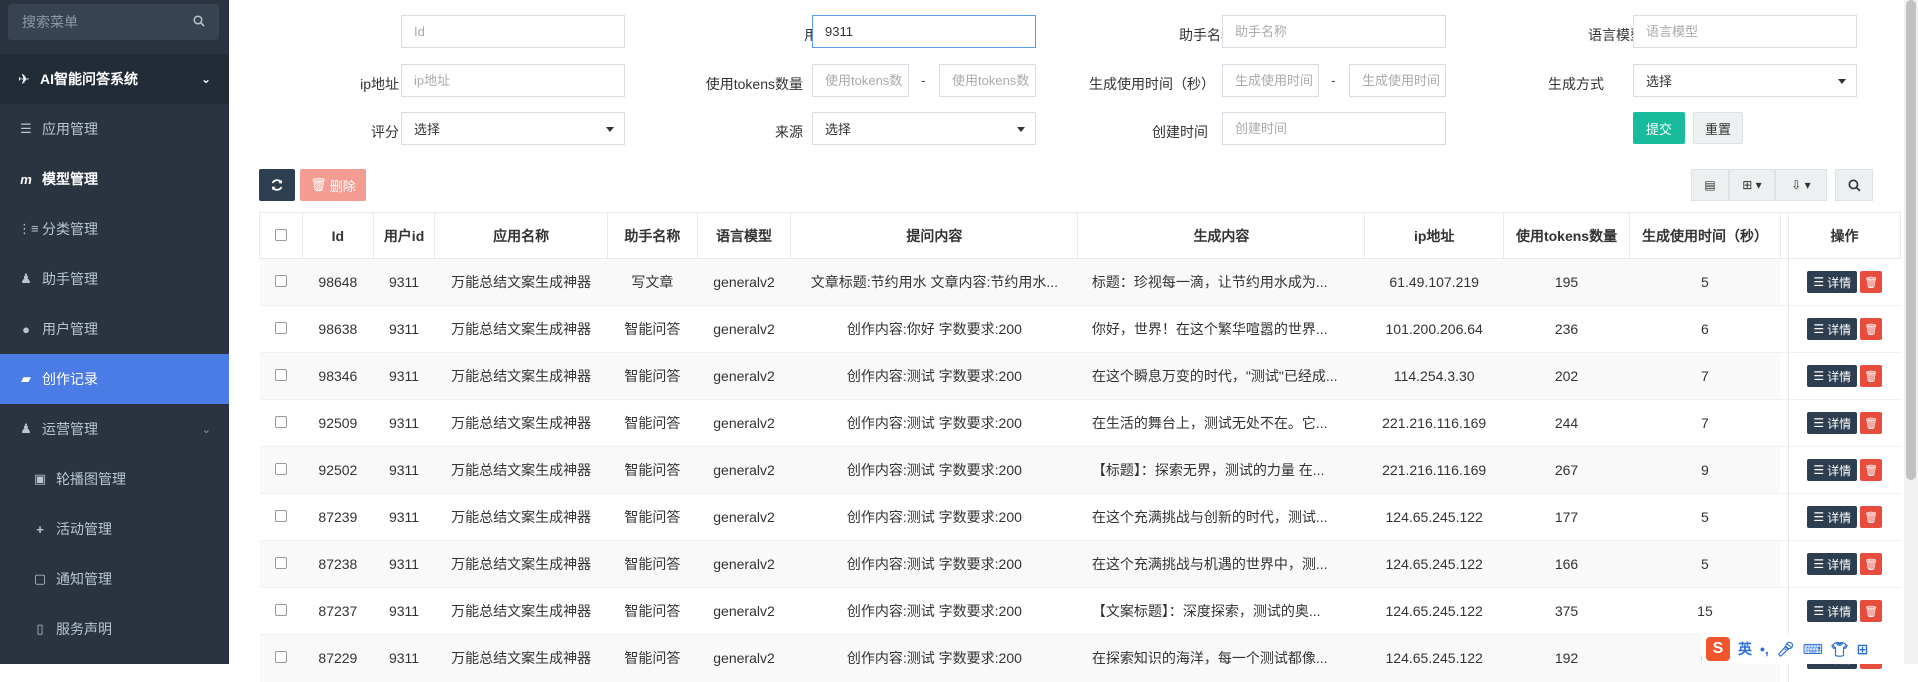 Image resolution: width=1918 pixels, height=682 pixels. What do you see at coordinates (1334, 128) in the screenshot?
I see `filter-created-input` at bounding box center [1334, 128].